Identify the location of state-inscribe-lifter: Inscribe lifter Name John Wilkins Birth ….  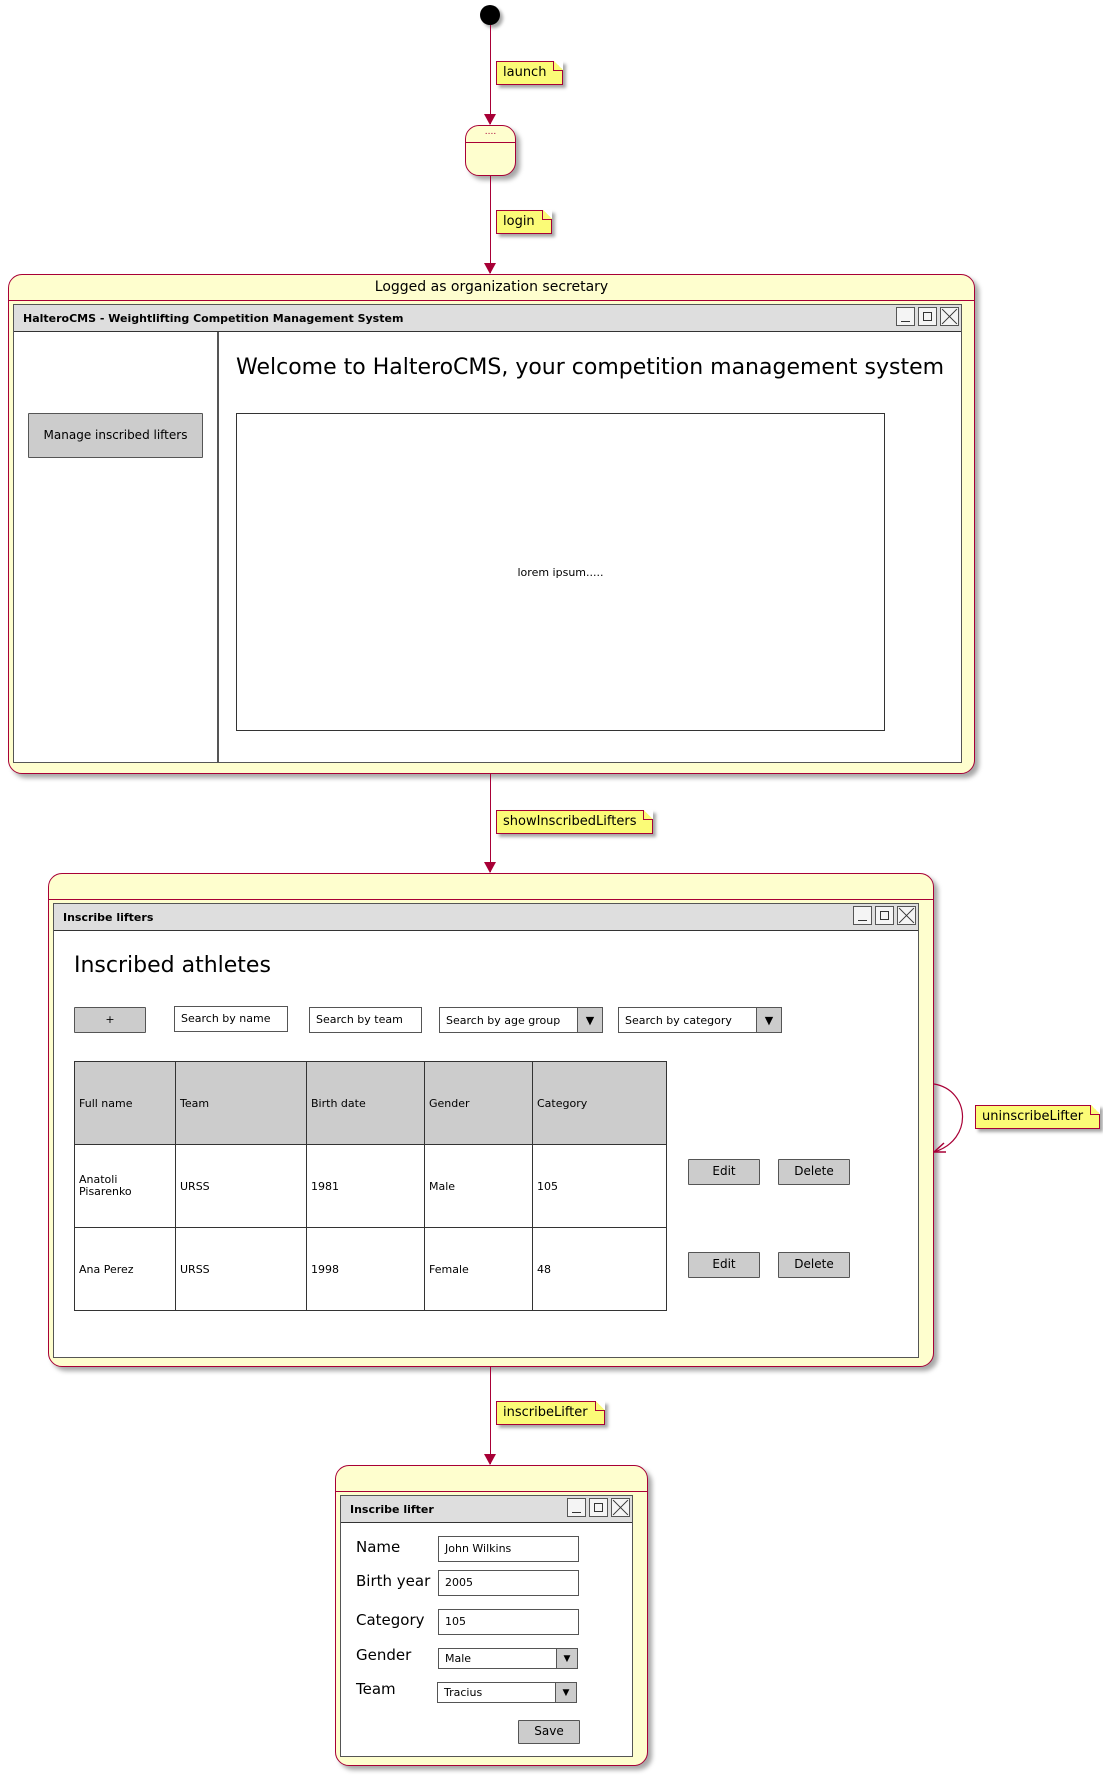
(491, 1615).